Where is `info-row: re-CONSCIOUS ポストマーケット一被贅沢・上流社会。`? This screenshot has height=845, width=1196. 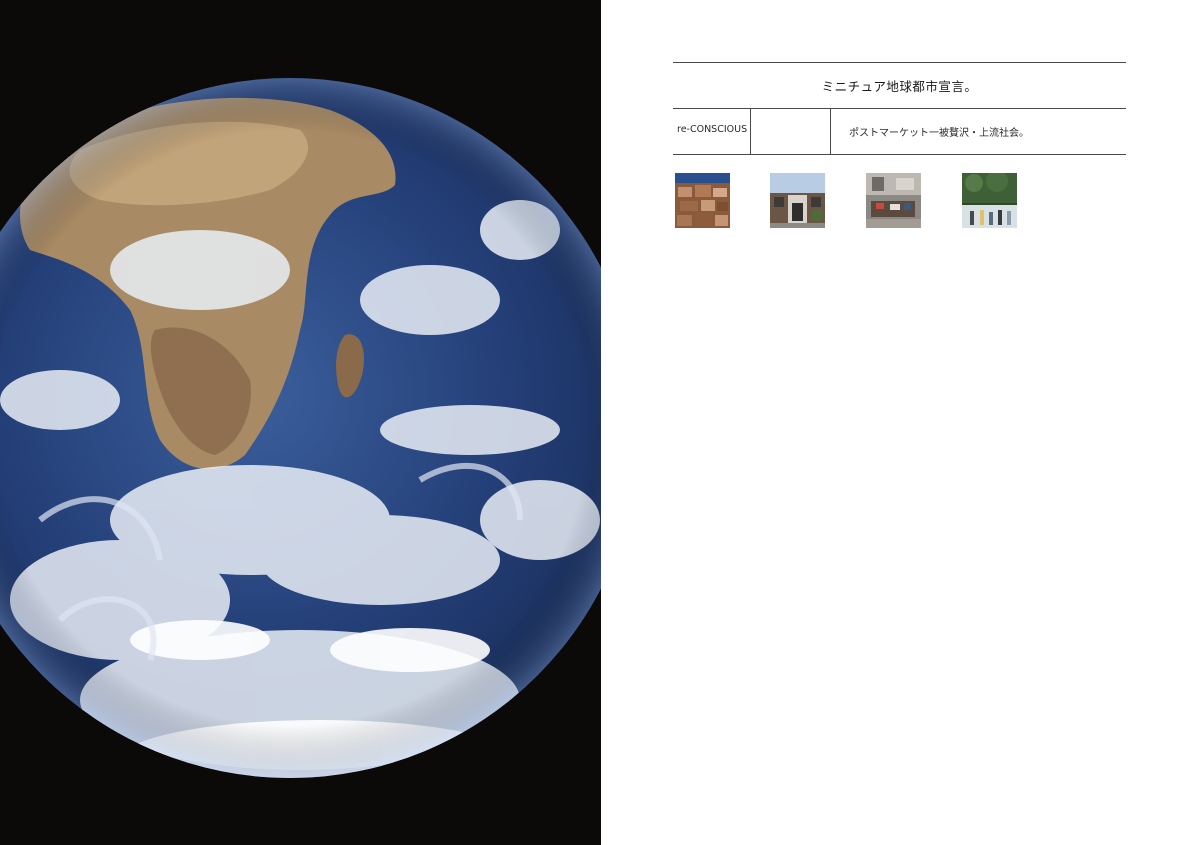
info-row: re-CONSCIOUS ポストマーケット一被贅沢・上流社会。 is located at coordinates (899, 132).